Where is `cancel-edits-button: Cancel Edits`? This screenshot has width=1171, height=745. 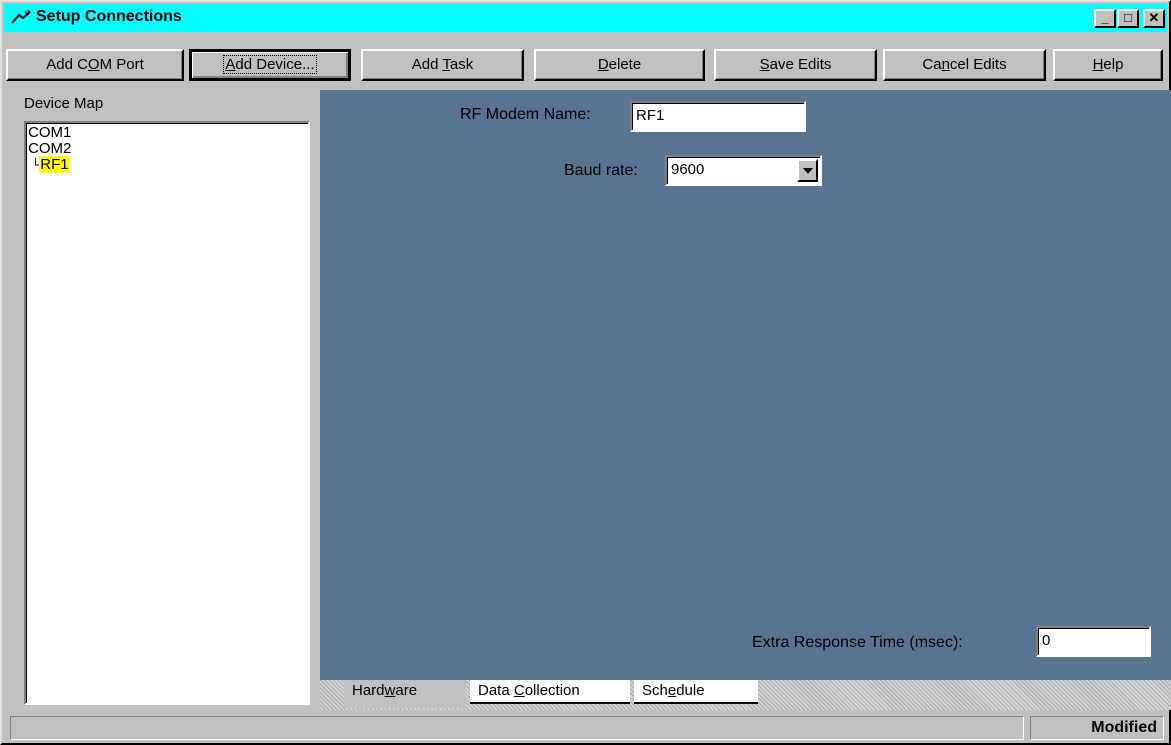 cancel-edits-button: Cancel Edits is located at coordinates (964, 65).